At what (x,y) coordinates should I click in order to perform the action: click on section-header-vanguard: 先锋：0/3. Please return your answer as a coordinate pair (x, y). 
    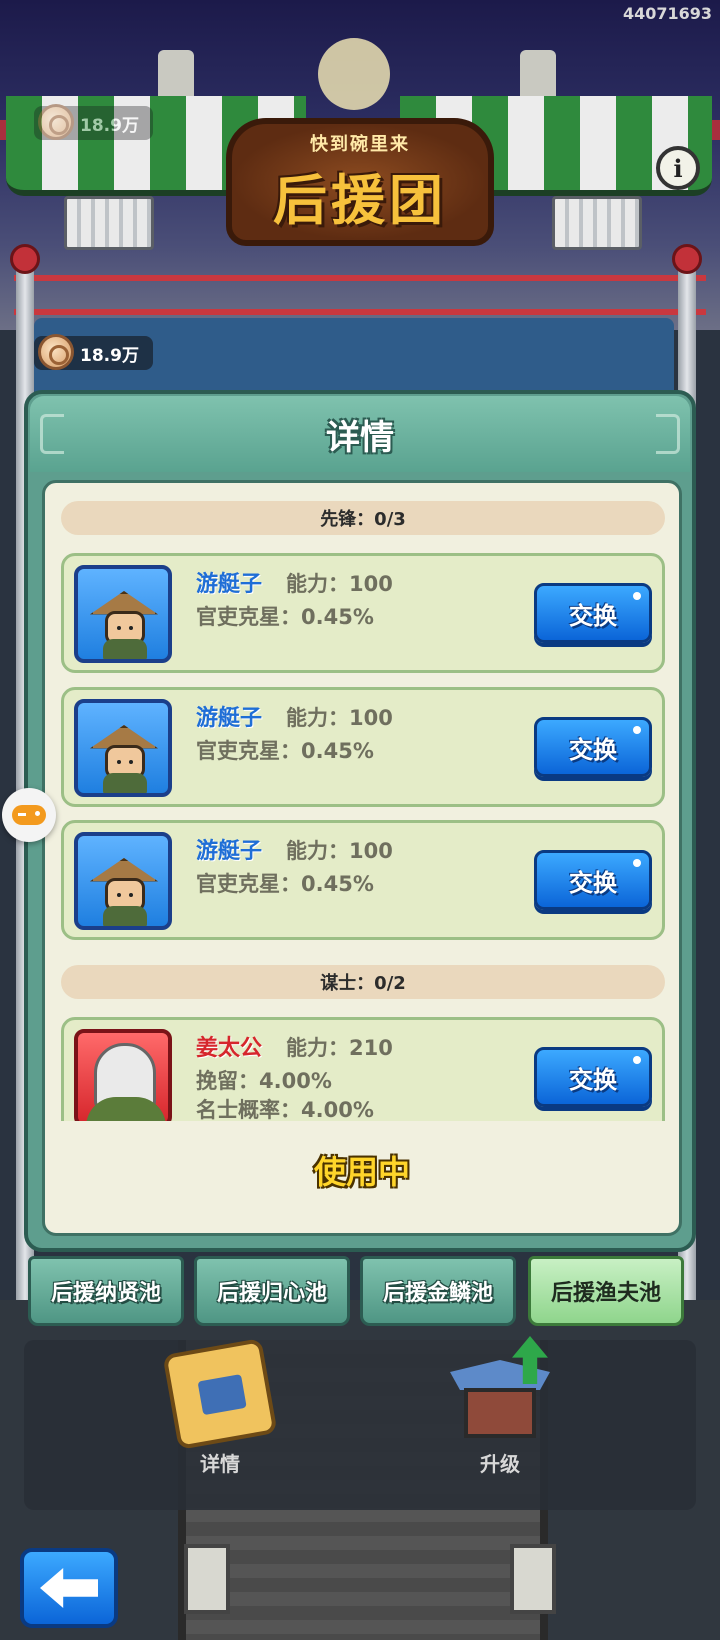
    Looking at the image, I should click on (363, 518).